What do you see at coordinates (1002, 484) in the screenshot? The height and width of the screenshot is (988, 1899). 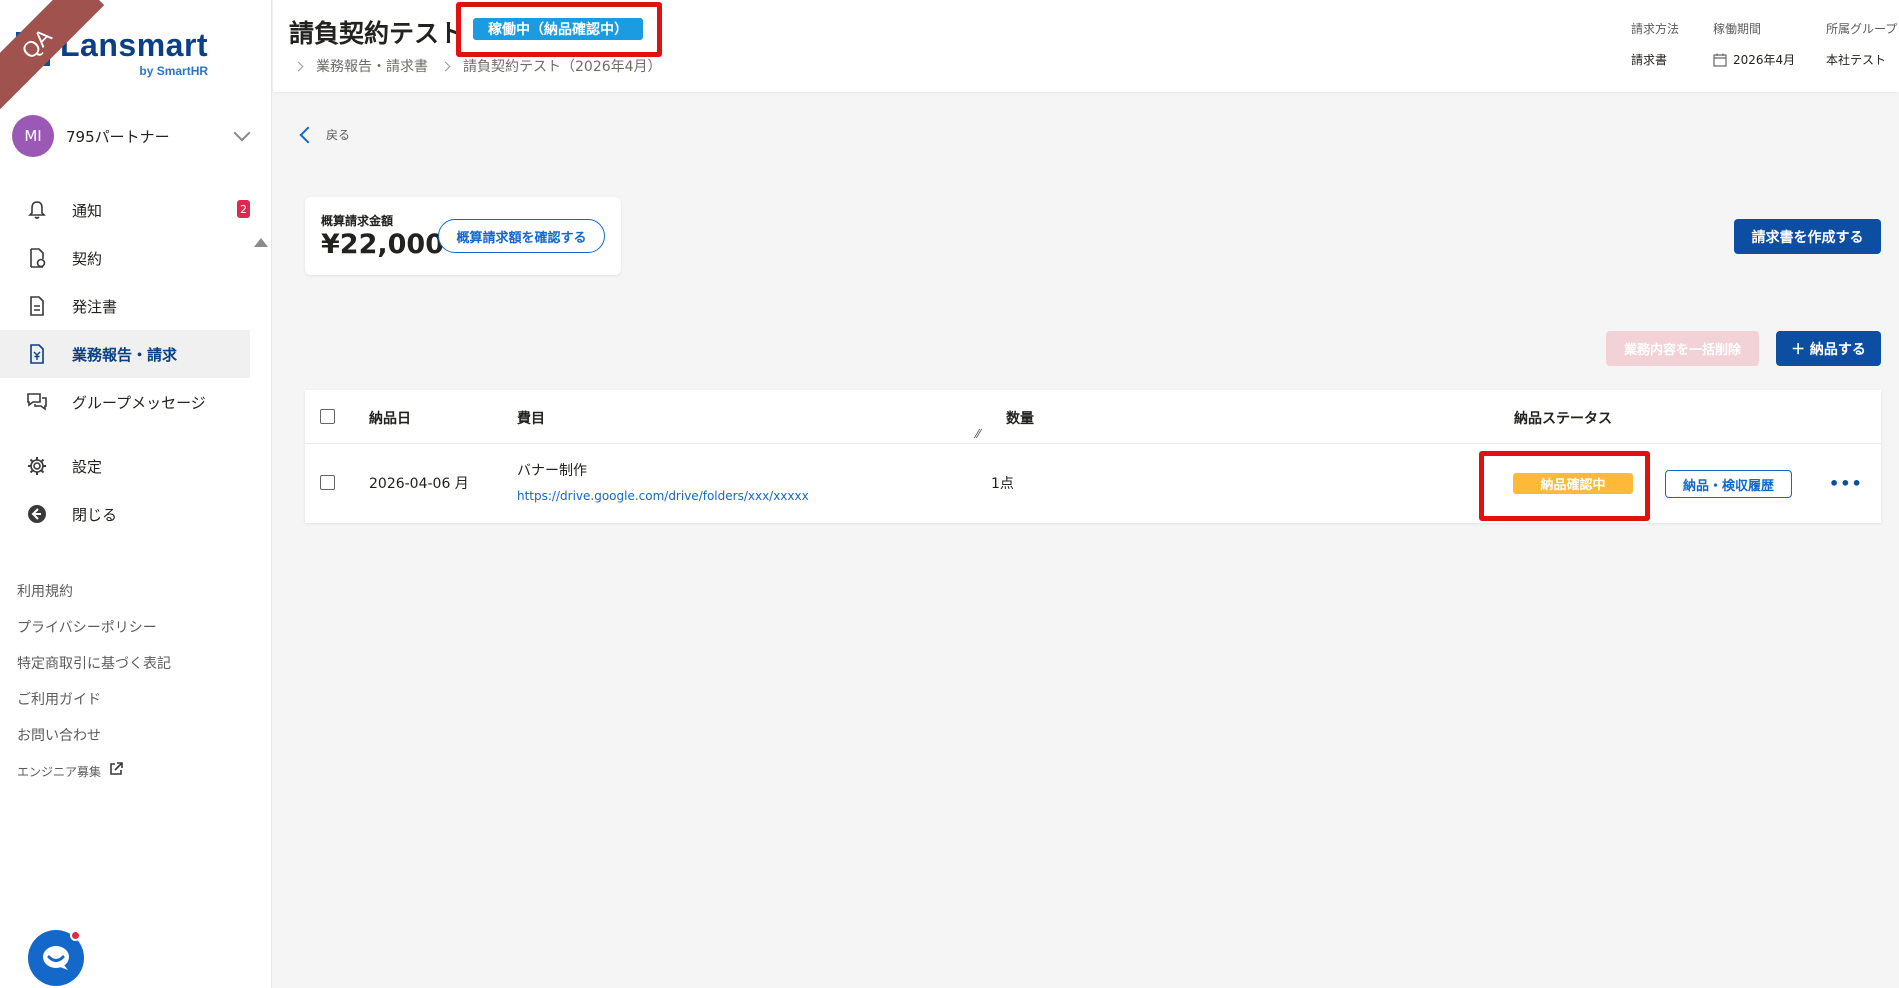 I see `quantity: 1点` at bounding box center [1002, 484].